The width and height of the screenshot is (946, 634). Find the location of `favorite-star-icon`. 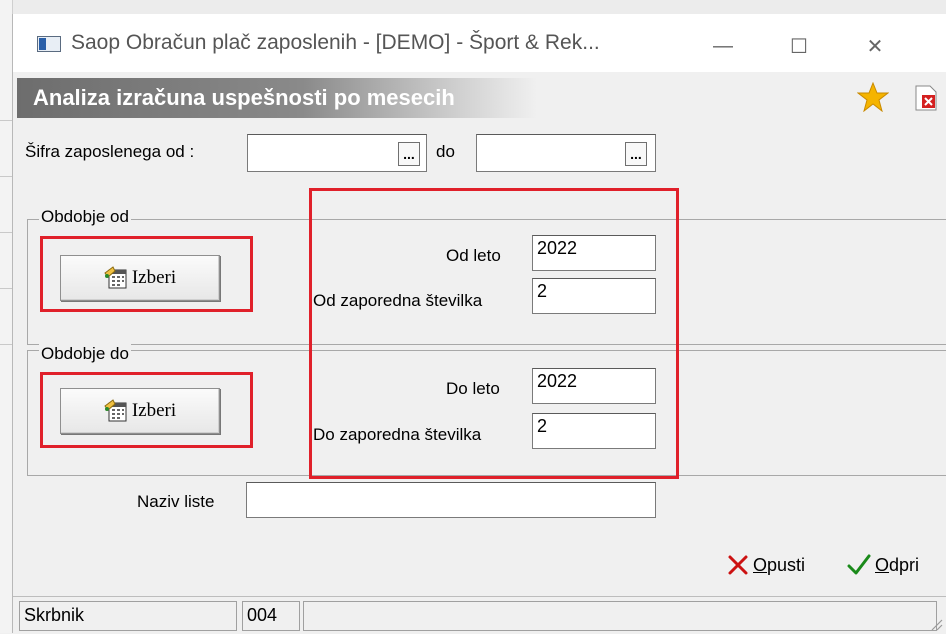

favorite-star-icon is located at coordinates (873, 97).